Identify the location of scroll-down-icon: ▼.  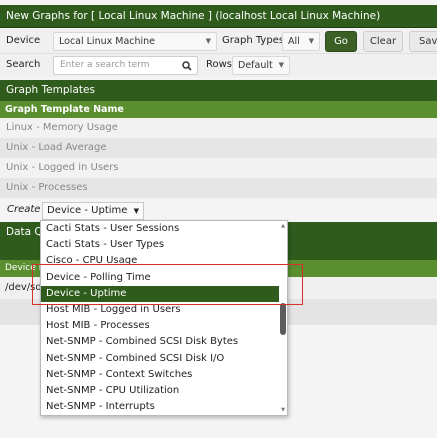
(283, 410).